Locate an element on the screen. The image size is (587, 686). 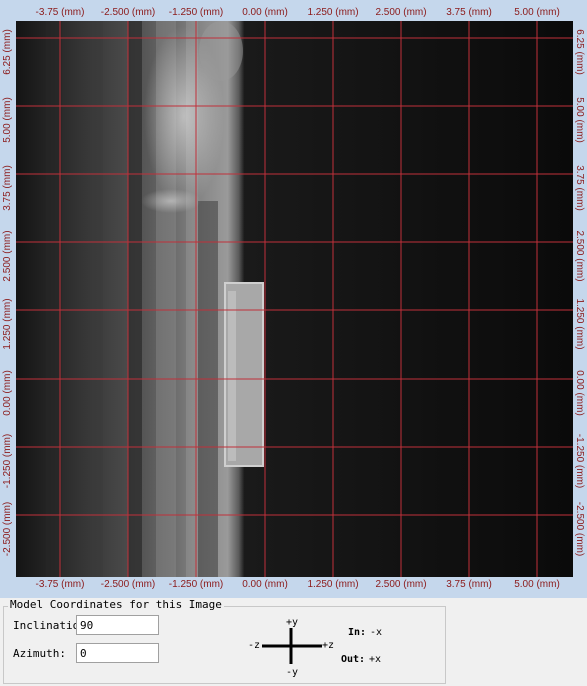
x-tick-label-bottom: -3.75 (mm) is located at coordinates (60, 584).